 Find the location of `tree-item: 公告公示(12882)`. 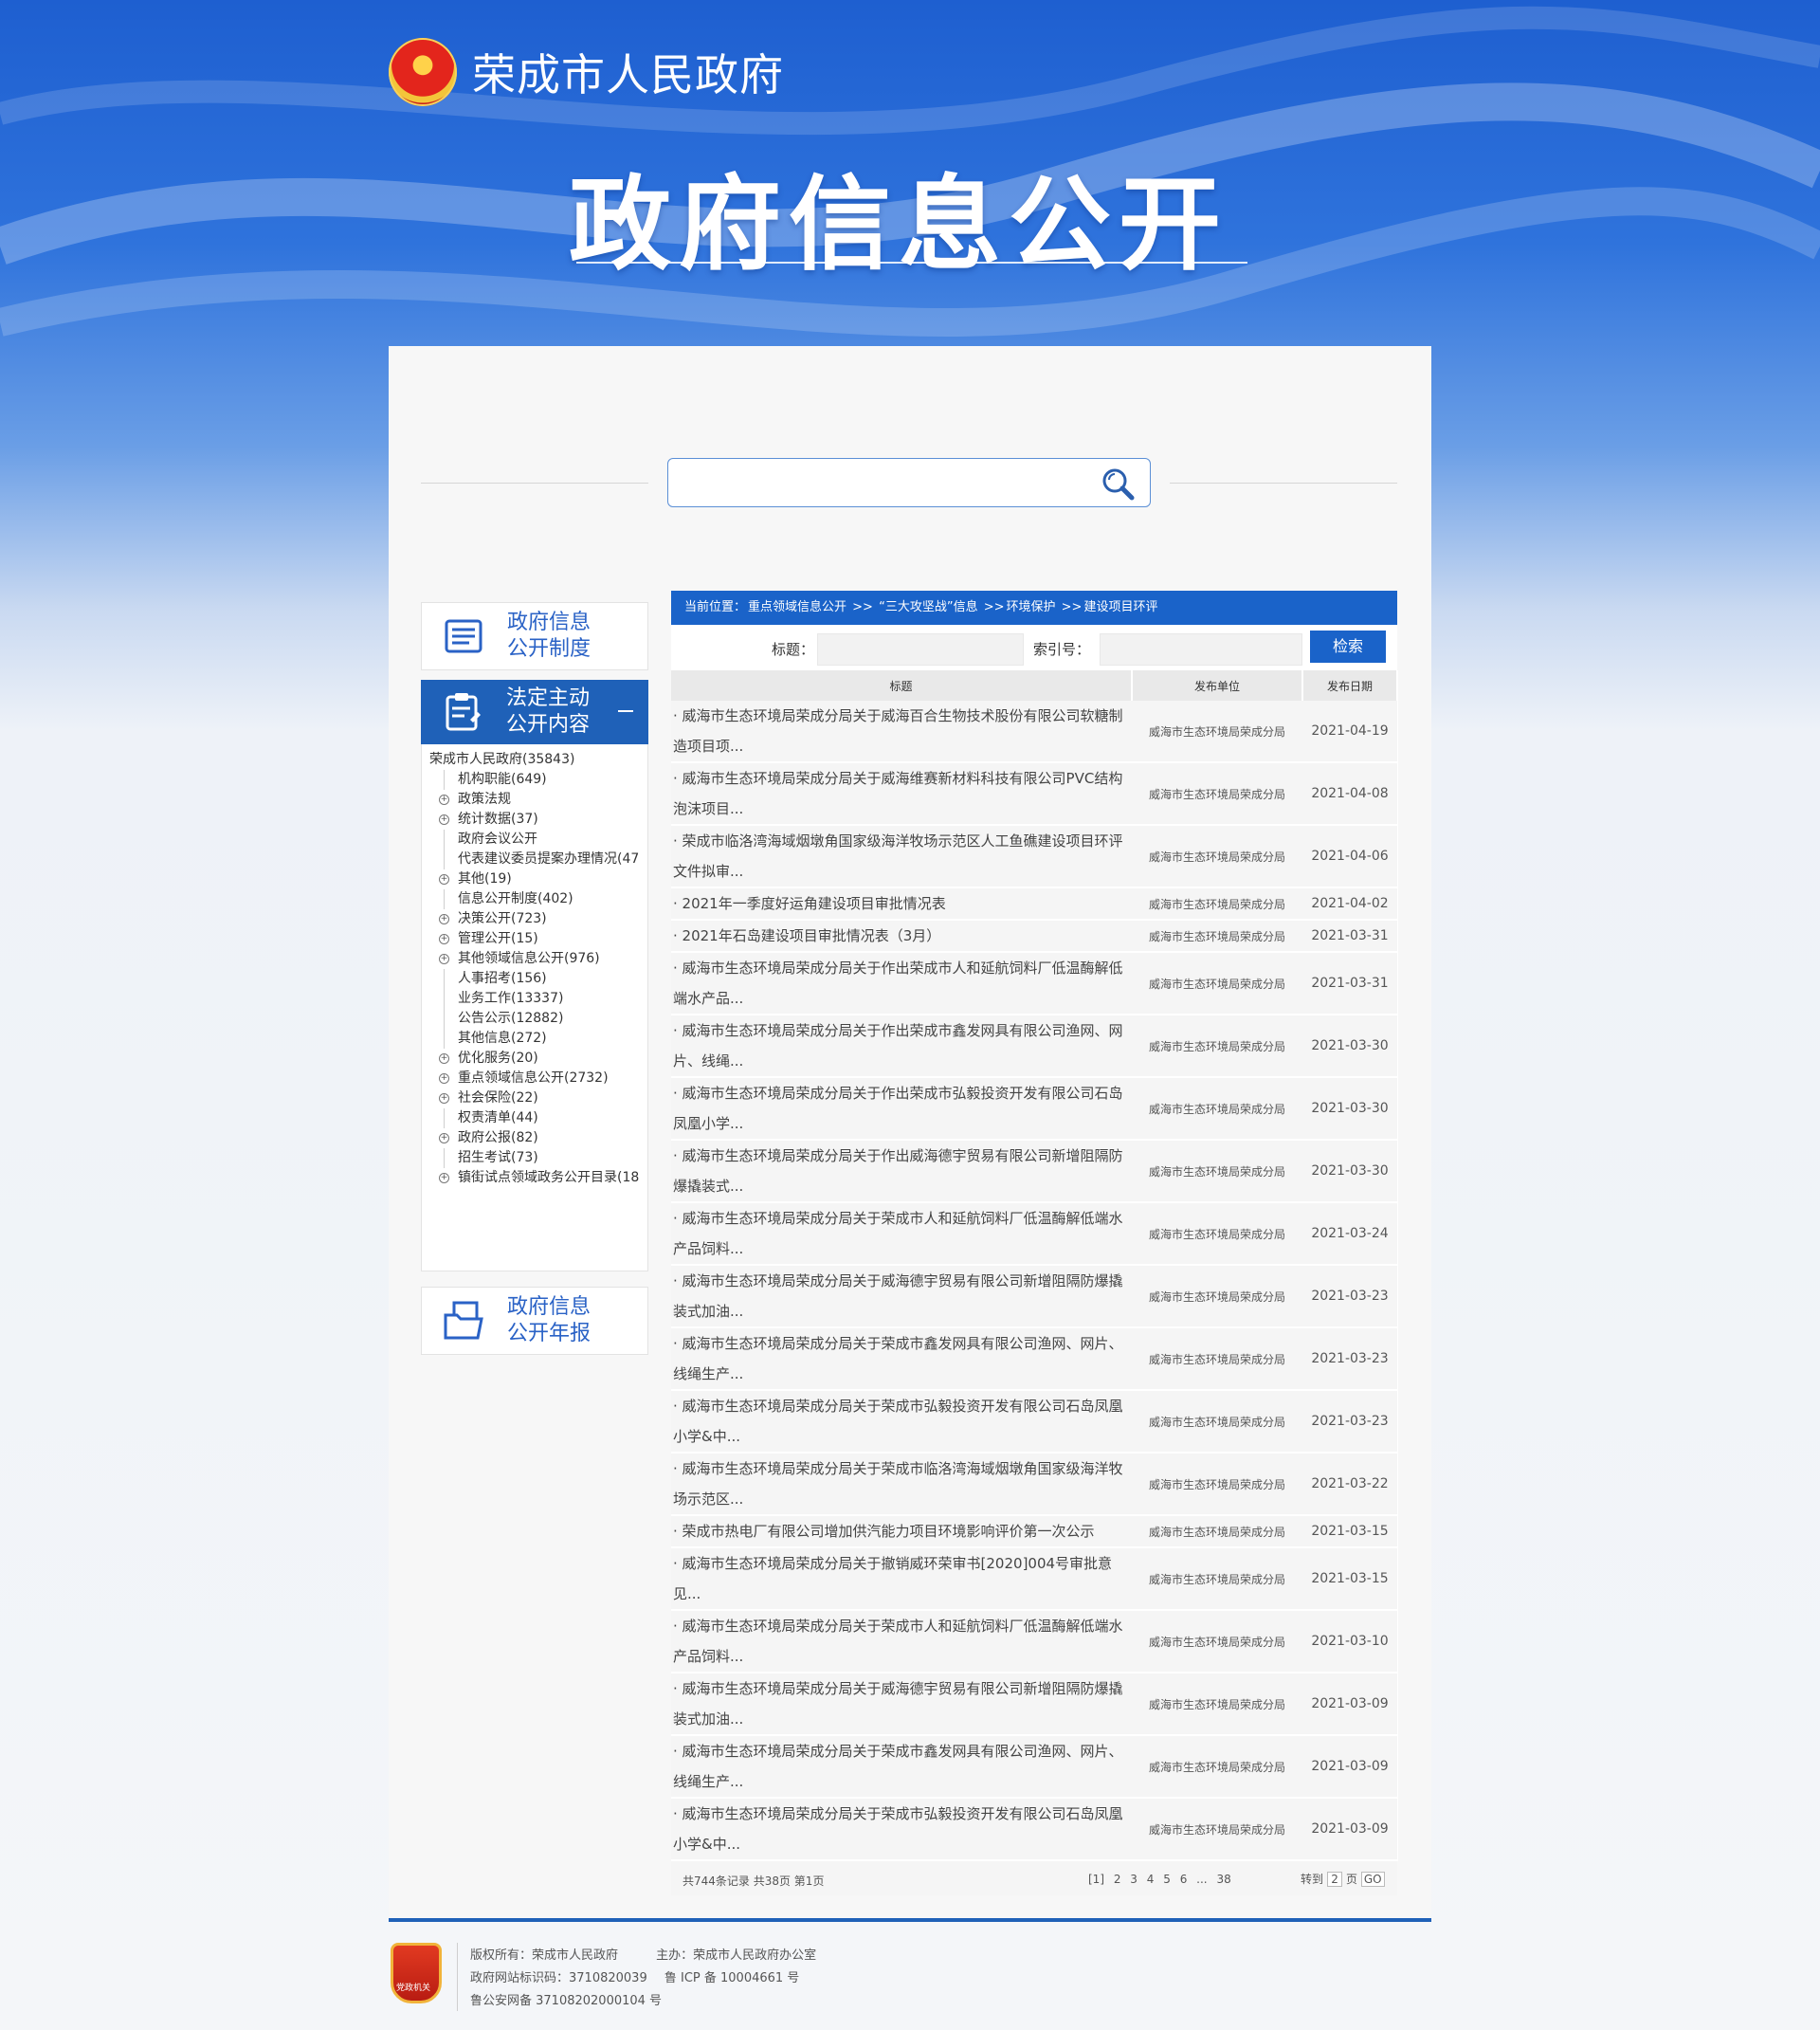

tree-item: 公告公示(12882) is located at coordinates (538, 1019).